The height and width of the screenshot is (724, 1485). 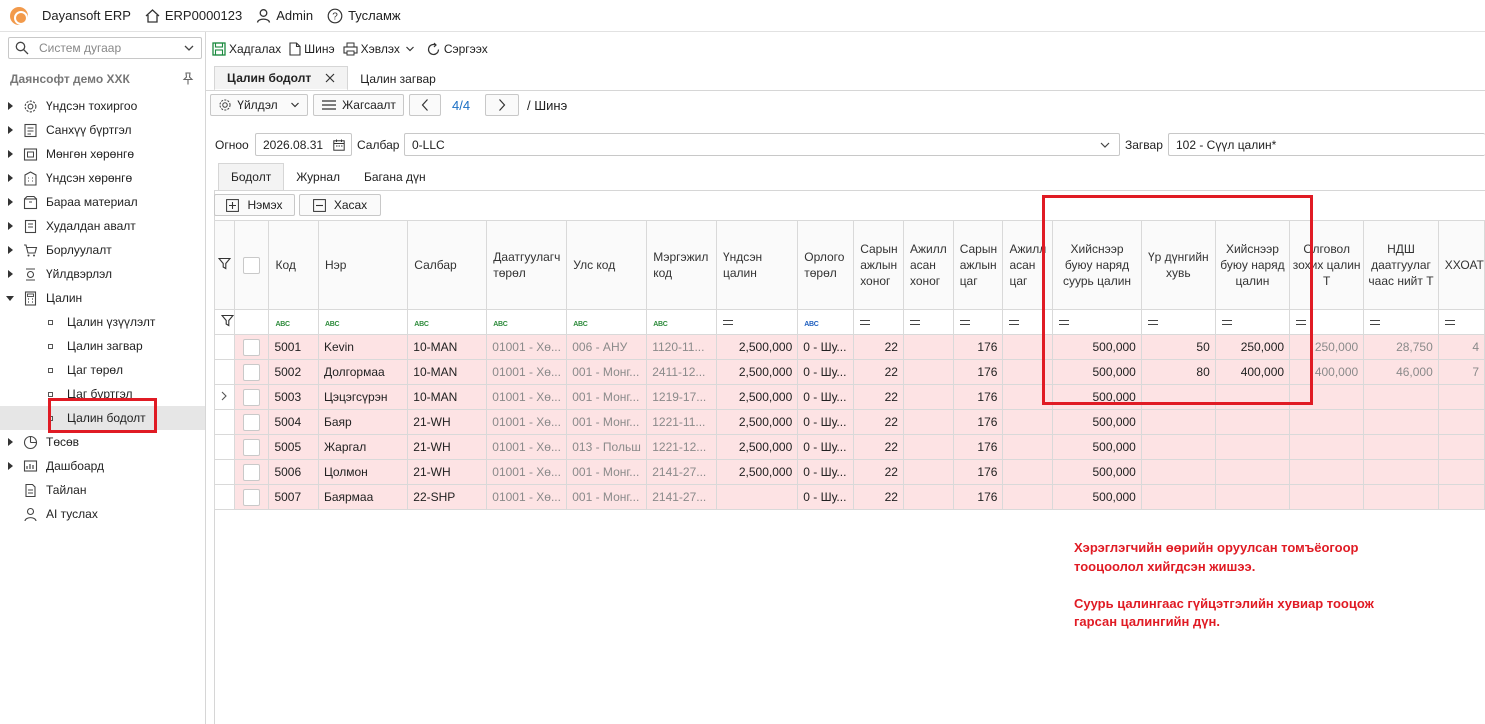 What do you see at coordinates (102, 298) in the screenshot?
I see `sidebar-item-payroll: Цалин` at bounding box center [102, 298].